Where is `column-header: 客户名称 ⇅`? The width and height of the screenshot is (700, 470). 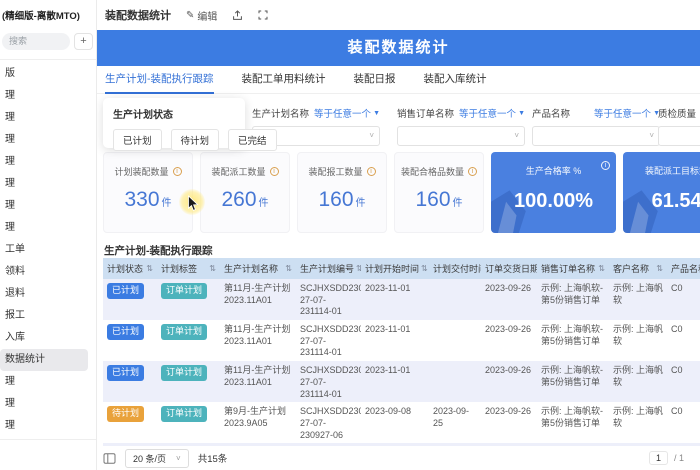
column-header: 客户名称 ⇅ is located at coordinates (638, 268).